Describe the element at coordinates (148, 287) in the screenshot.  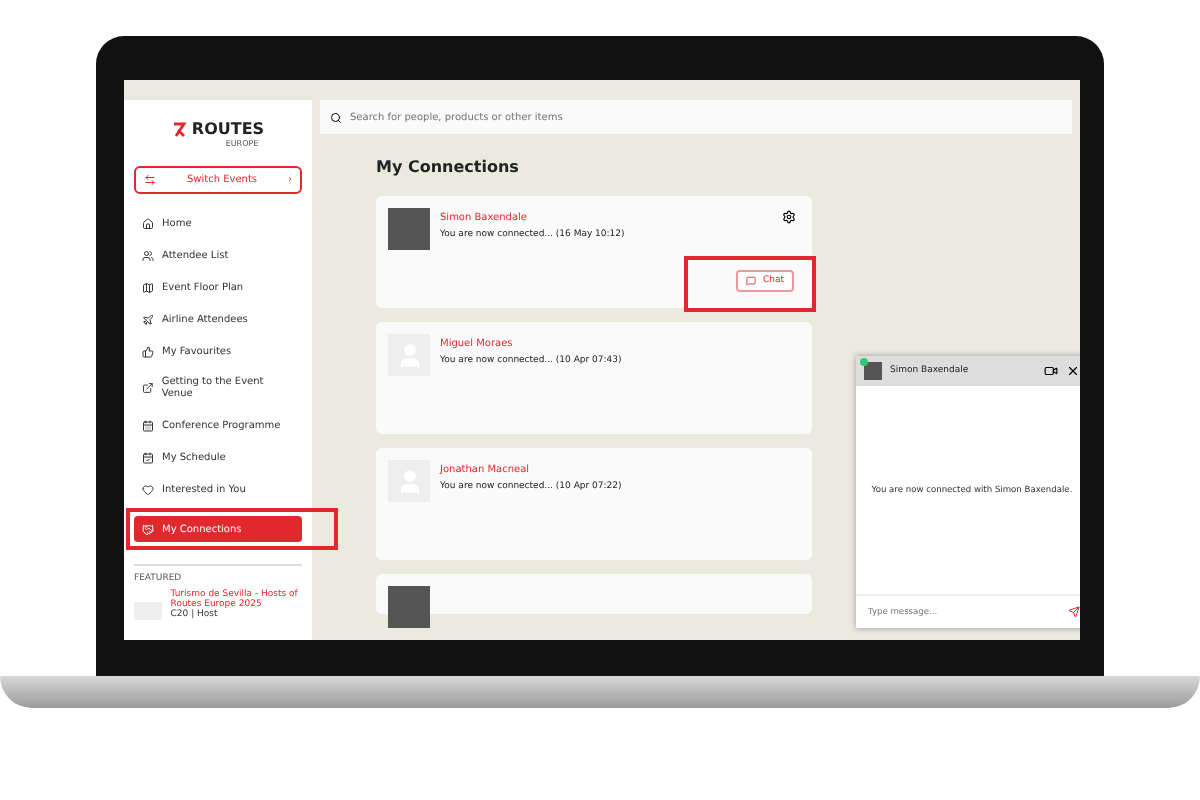
I see `map-icon` at that location.